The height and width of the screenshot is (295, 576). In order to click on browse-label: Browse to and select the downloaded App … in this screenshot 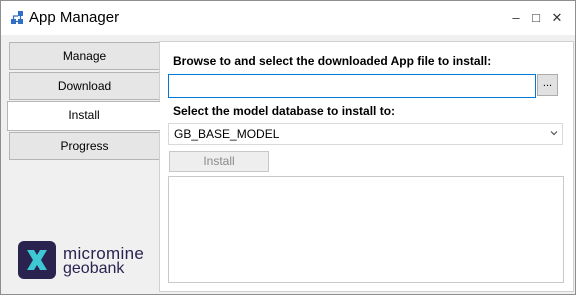, I will do `click(332, 61)`.